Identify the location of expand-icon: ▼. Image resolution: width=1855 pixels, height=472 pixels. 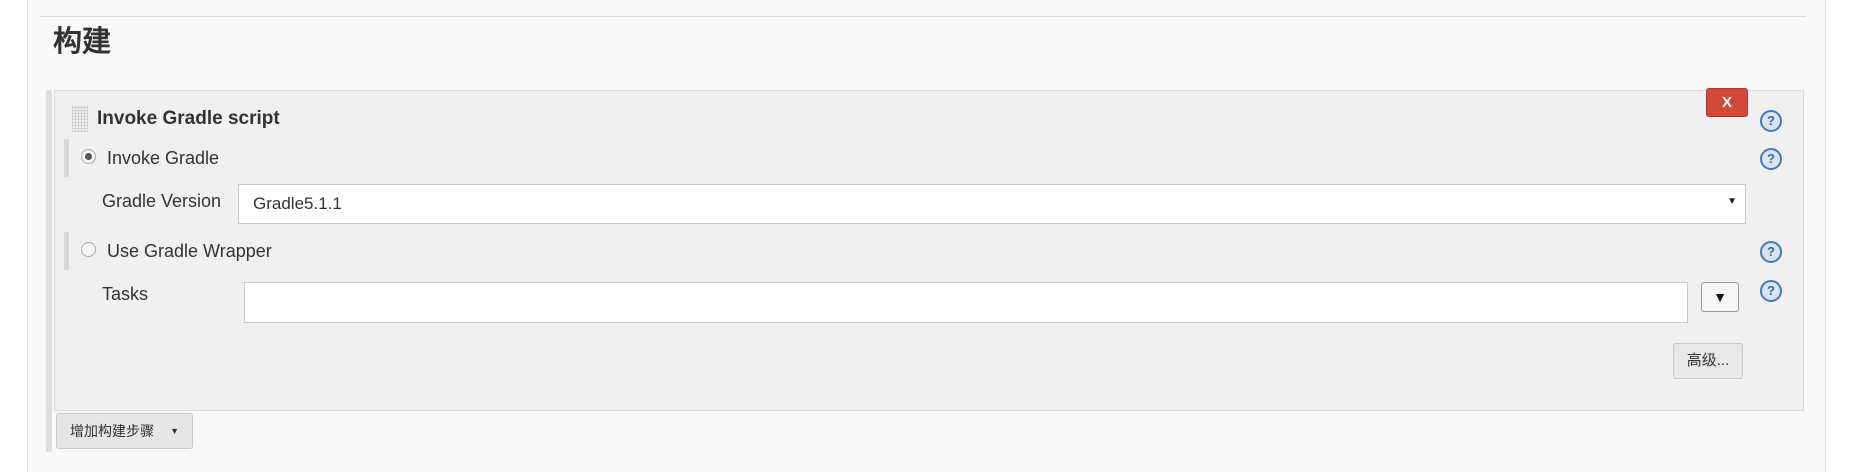
(1720, 297).